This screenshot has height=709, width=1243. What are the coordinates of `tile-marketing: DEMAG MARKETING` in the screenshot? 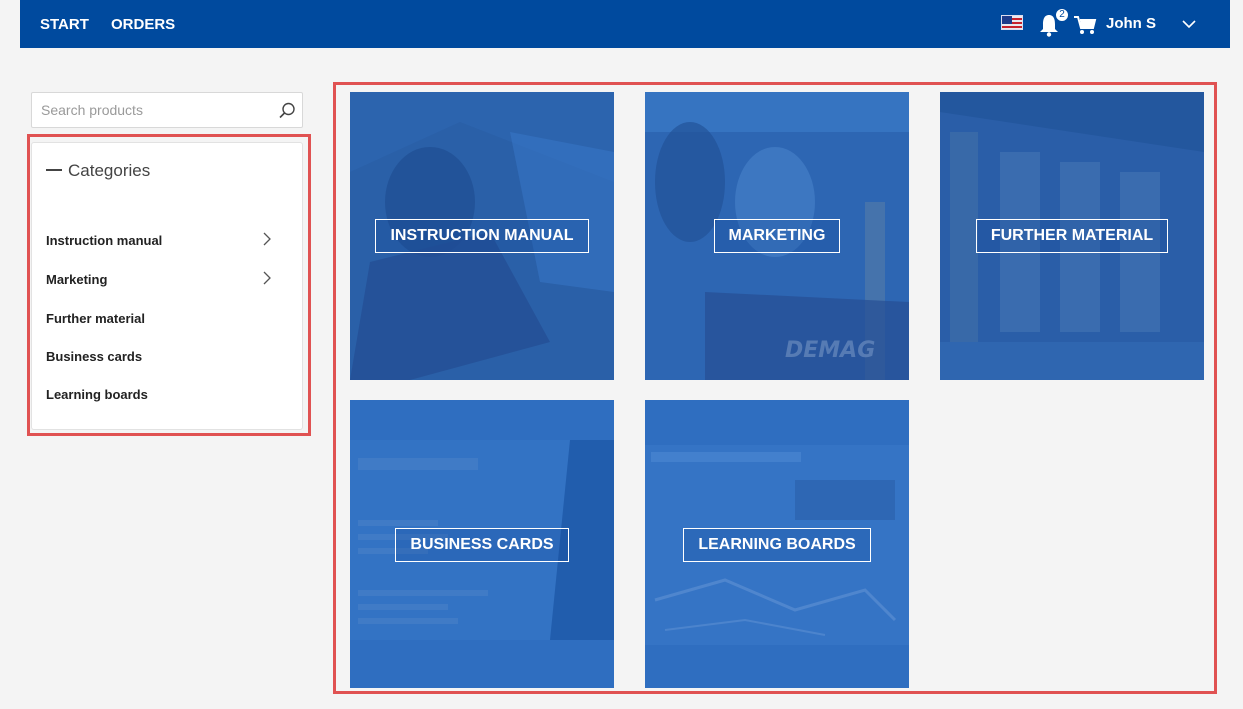 It's located at (777, 236).